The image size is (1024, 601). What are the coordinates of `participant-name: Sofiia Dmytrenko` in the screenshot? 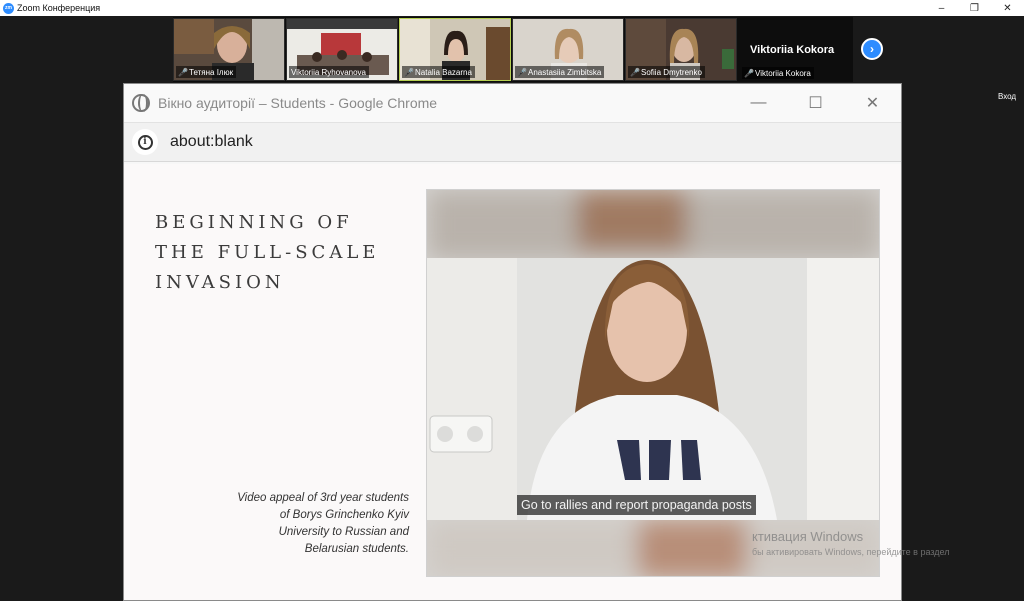 It's located at (671, 72).